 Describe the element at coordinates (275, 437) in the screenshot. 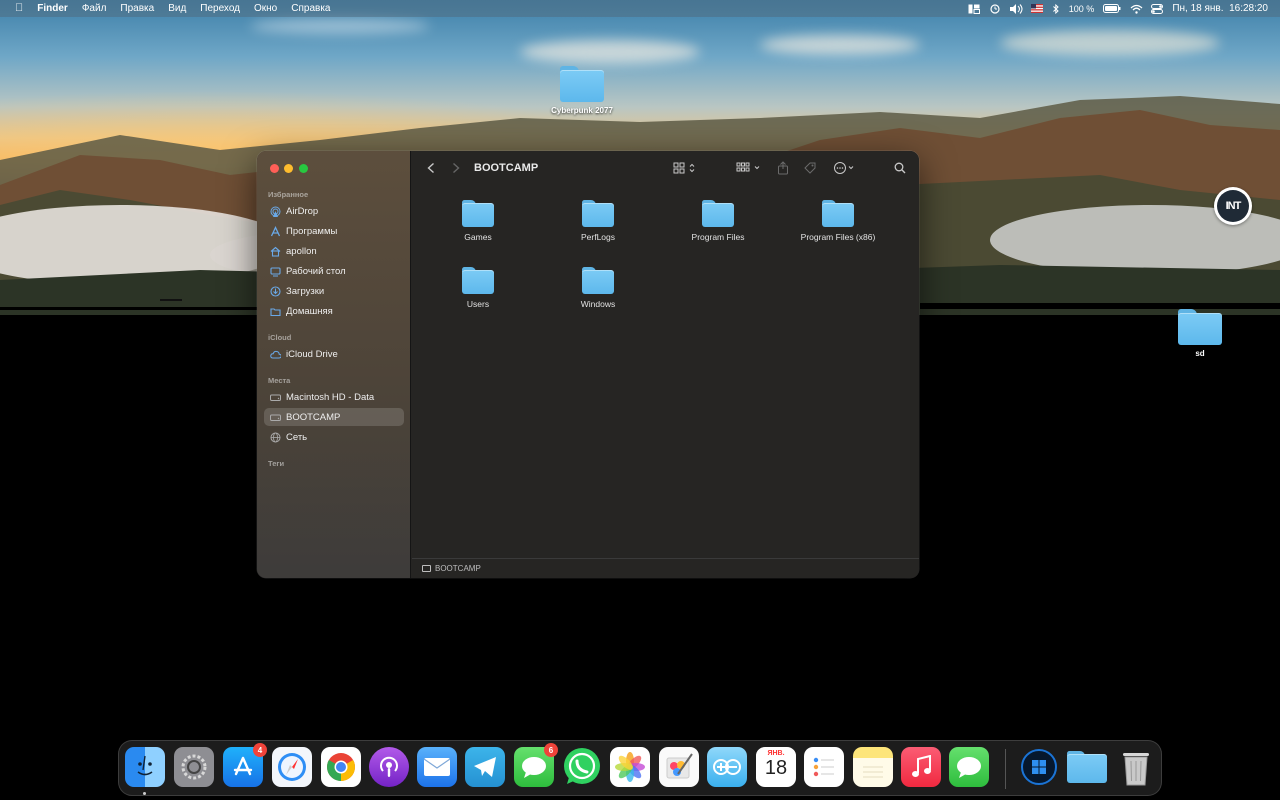

I see `network-icon` at that location.